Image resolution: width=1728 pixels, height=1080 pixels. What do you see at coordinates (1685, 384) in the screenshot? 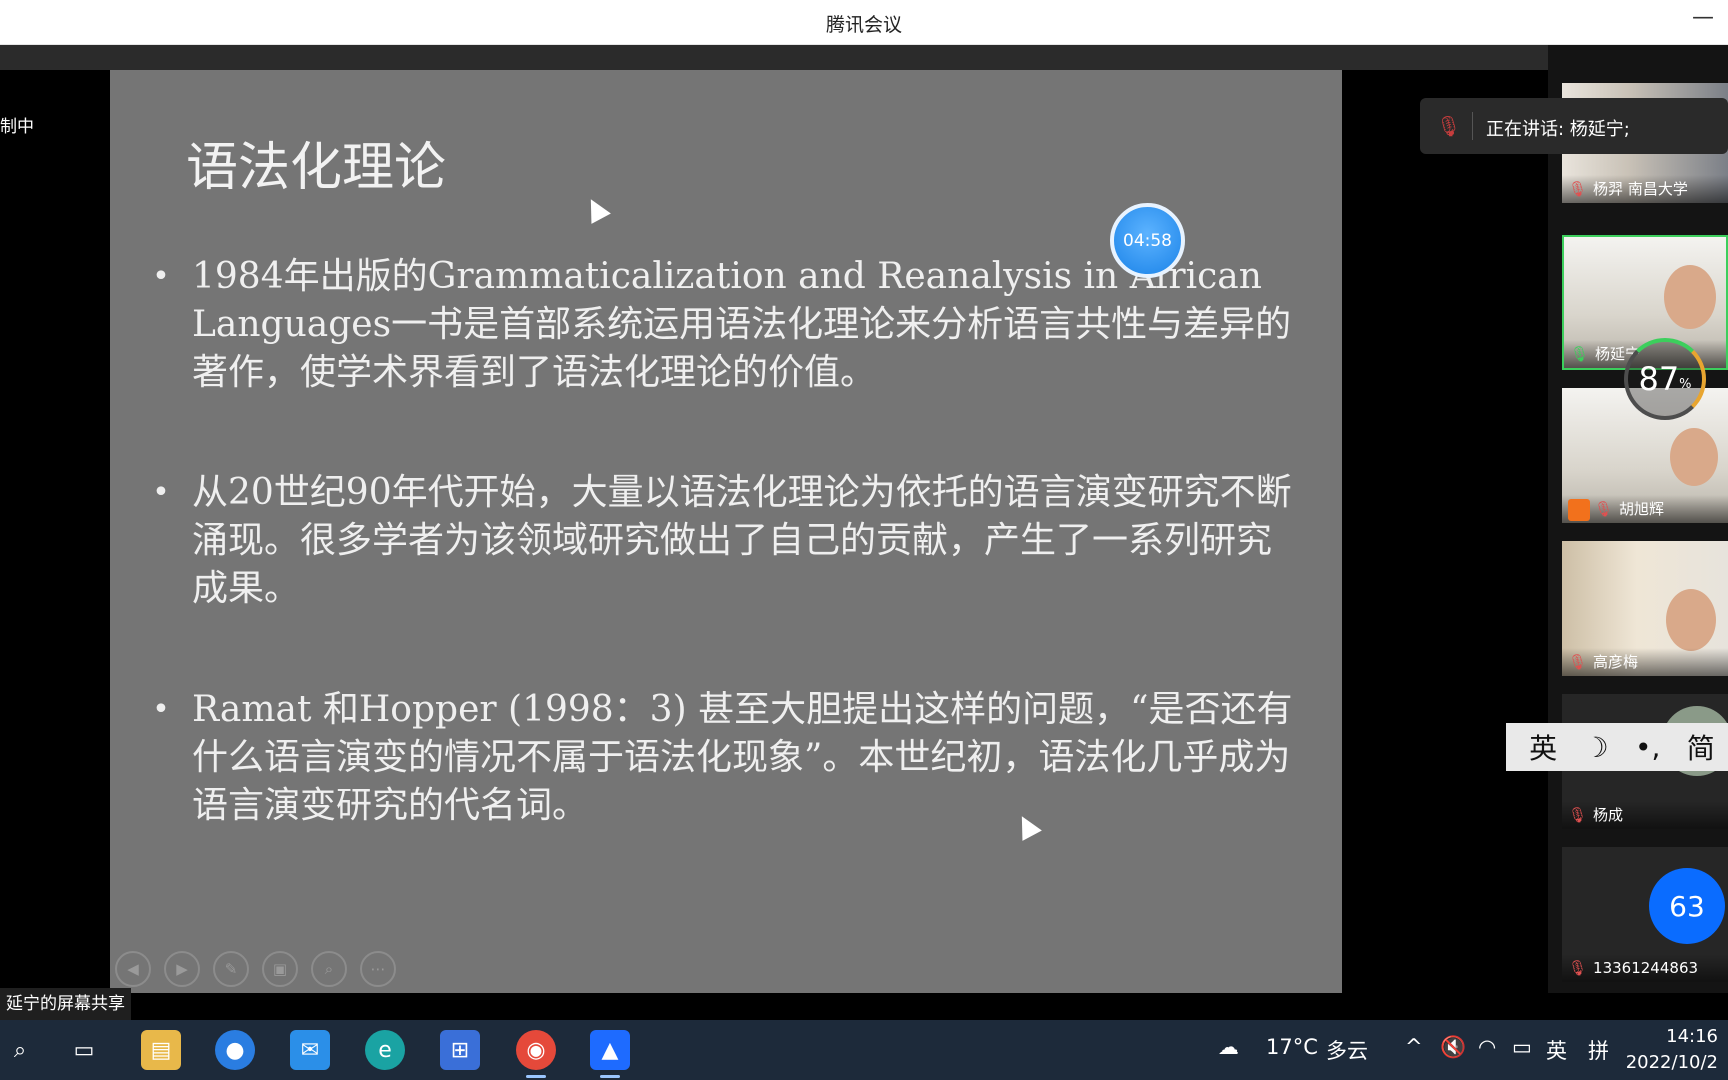
I see `network-unit: %` at bounding box center [1685, 384].